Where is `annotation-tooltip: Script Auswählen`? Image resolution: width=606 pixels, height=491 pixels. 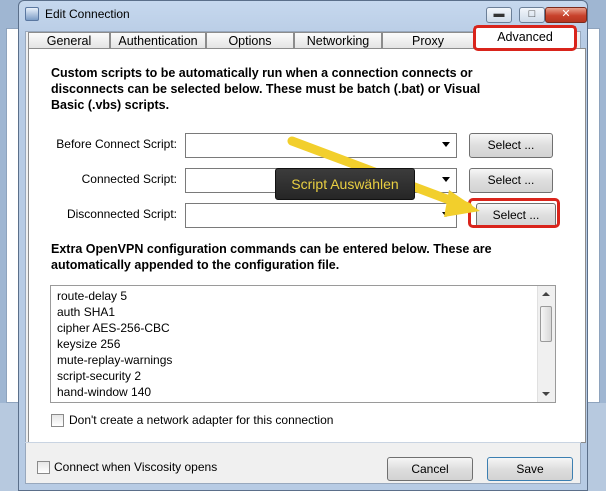 annotation-tooltip: Script Auswählen is located at coordinates (345, 184).